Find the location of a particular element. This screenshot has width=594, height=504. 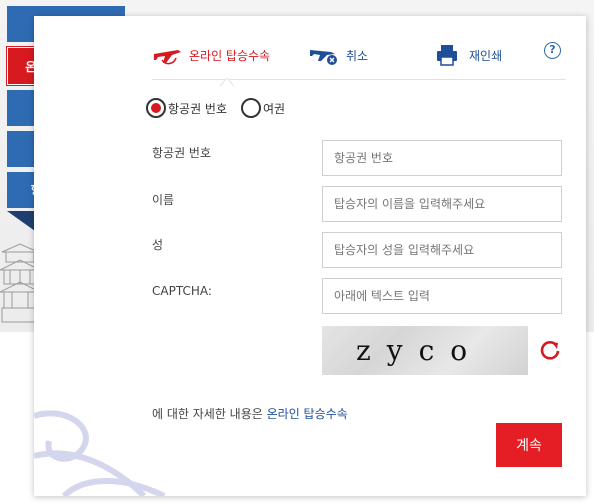

last-name-input is located at coordinates (442, 250).